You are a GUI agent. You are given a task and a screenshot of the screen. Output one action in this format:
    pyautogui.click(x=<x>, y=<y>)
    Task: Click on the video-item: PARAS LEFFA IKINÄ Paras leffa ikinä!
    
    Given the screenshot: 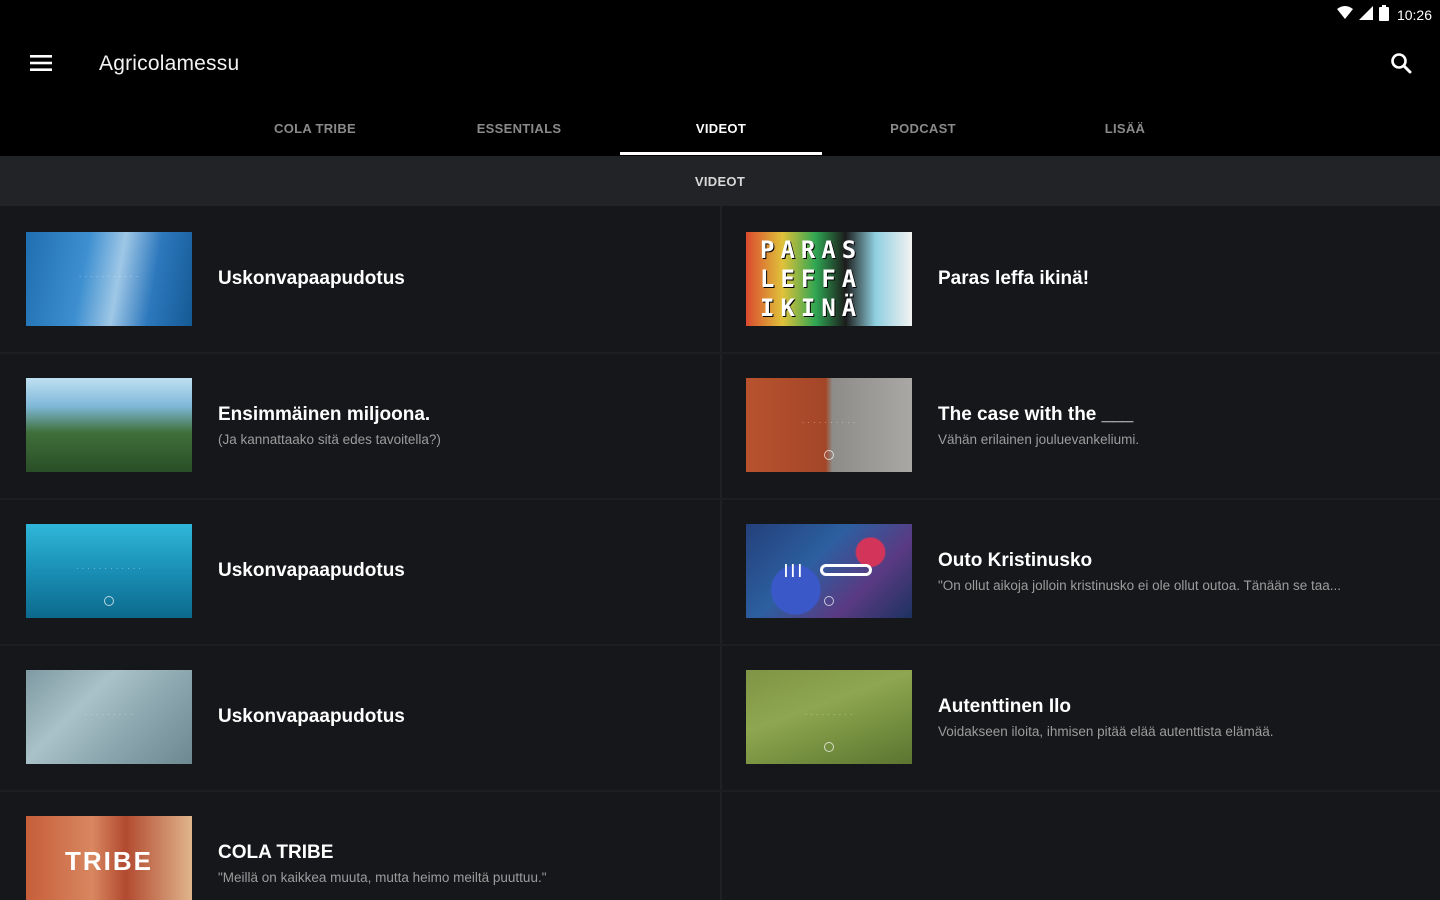 What is the action you would take?
    pyautogui.click(x=1080, y=279)
    